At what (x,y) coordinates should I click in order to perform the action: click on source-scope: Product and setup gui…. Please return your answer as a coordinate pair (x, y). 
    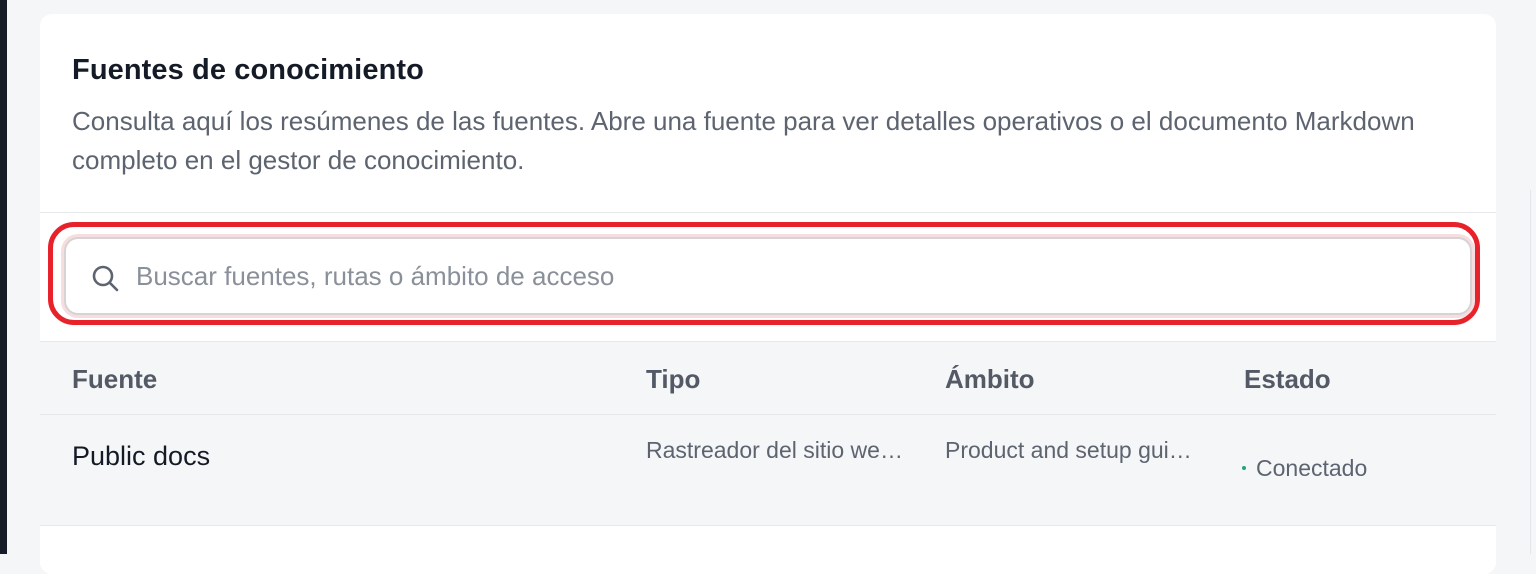
    Looking at the image, I should click on (1068, 450).